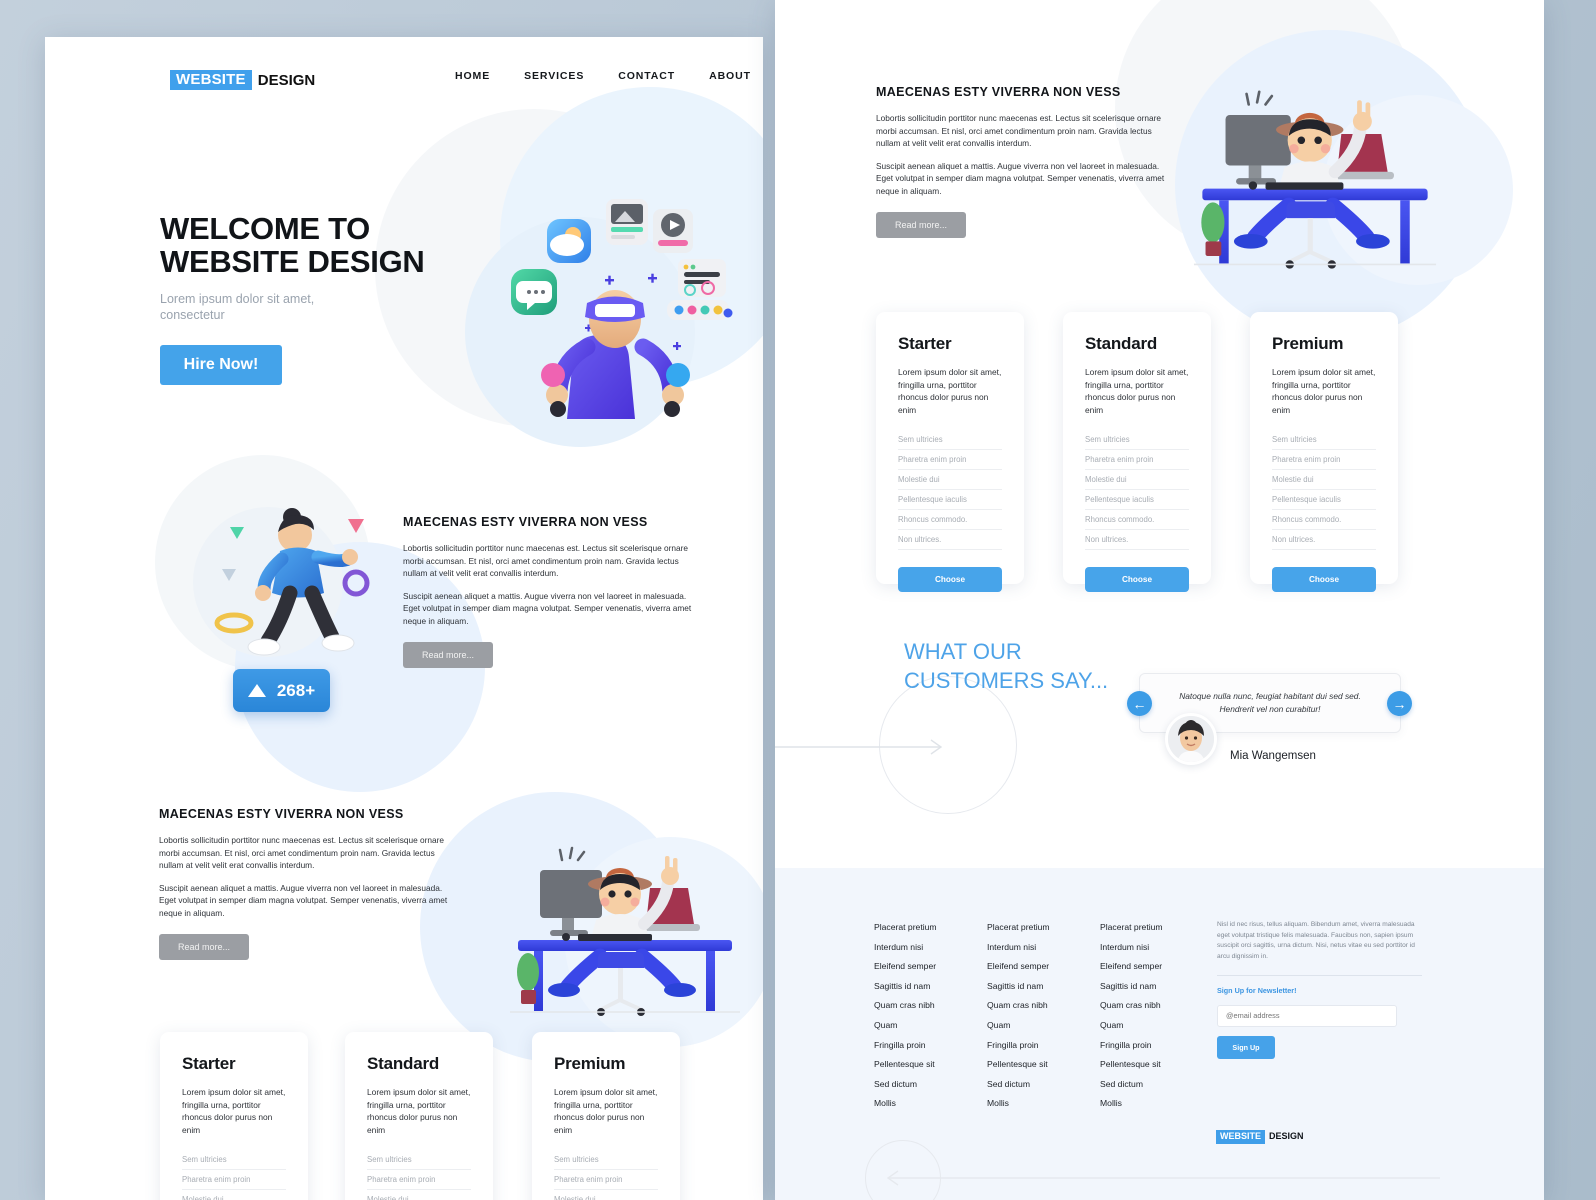  I want to click on nav-item-home: HOME, so click(472, 76).